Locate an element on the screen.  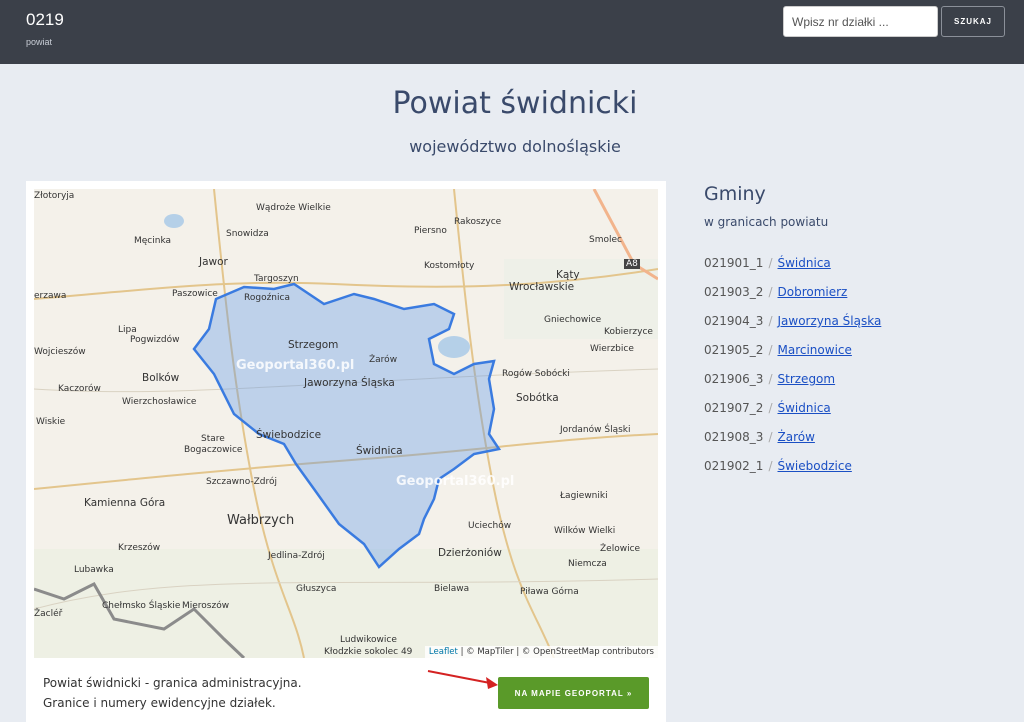
list-item: 021904_3/Jaworzyna Śląska is located at coordinates (793, 321).